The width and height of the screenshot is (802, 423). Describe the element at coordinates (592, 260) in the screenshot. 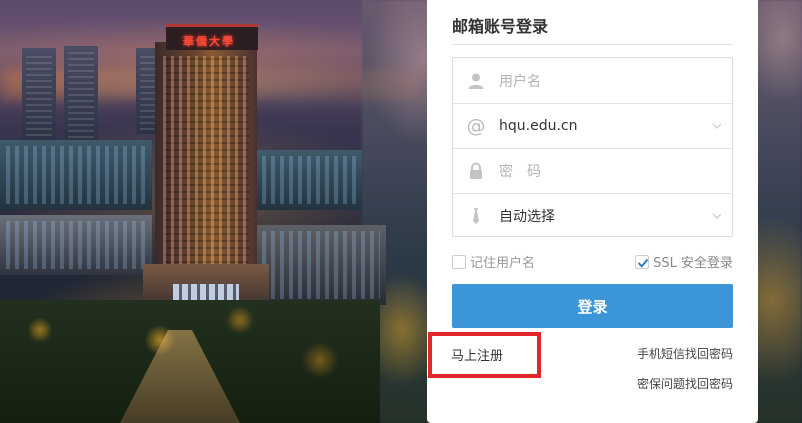

I see `login-options: 记住用户名 SSL 安全登录` at that location.